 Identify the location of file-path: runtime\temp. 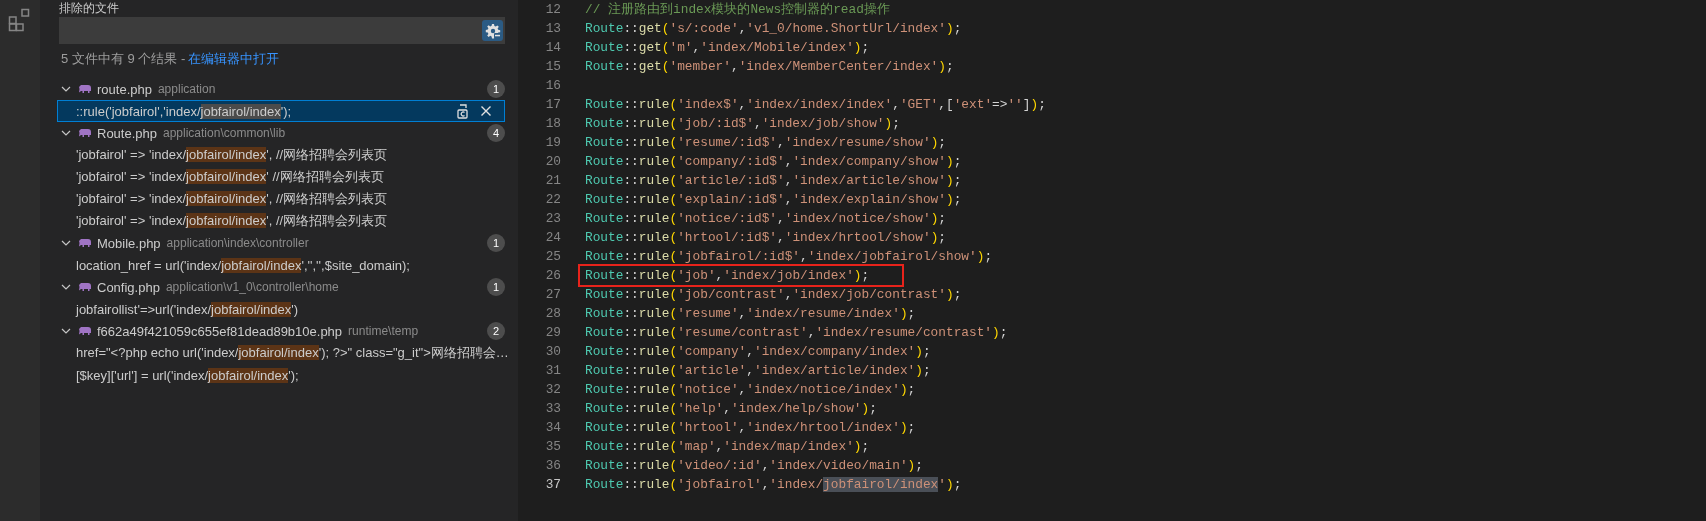
(383, 331).